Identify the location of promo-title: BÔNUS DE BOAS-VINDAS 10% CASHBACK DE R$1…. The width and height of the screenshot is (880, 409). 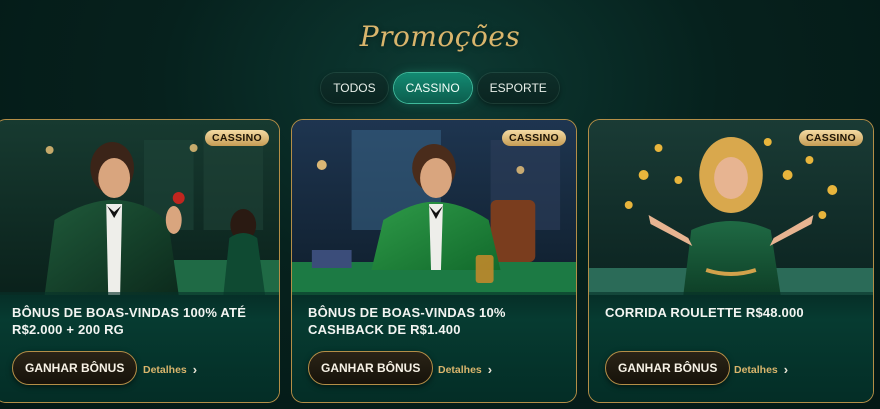
(407, 321).